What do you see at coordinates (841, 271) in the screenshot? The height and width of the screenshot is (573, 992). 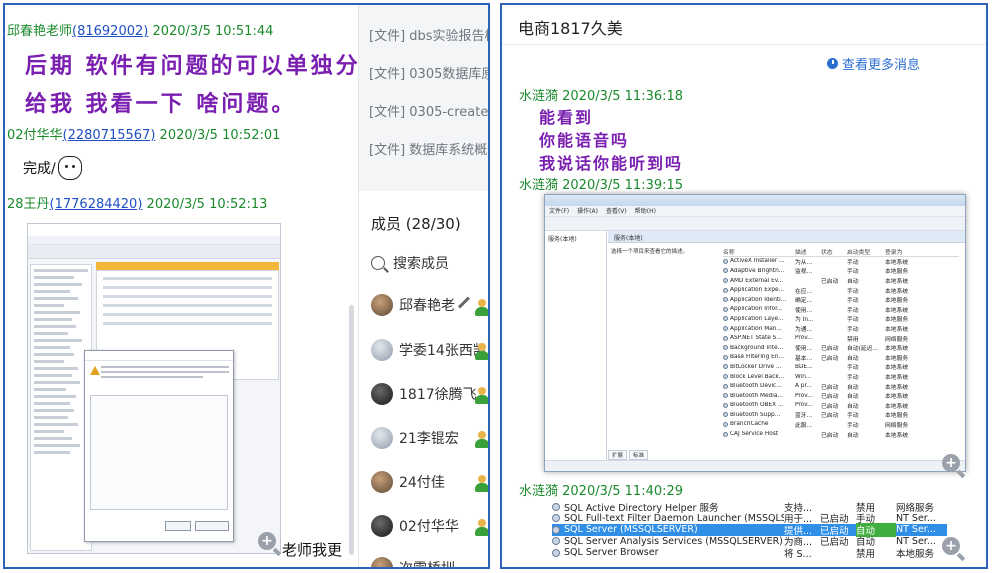 I see `table-row: Adaptive Brightn... 监视... 手动 本地服务` at bounding box center [841, 271].